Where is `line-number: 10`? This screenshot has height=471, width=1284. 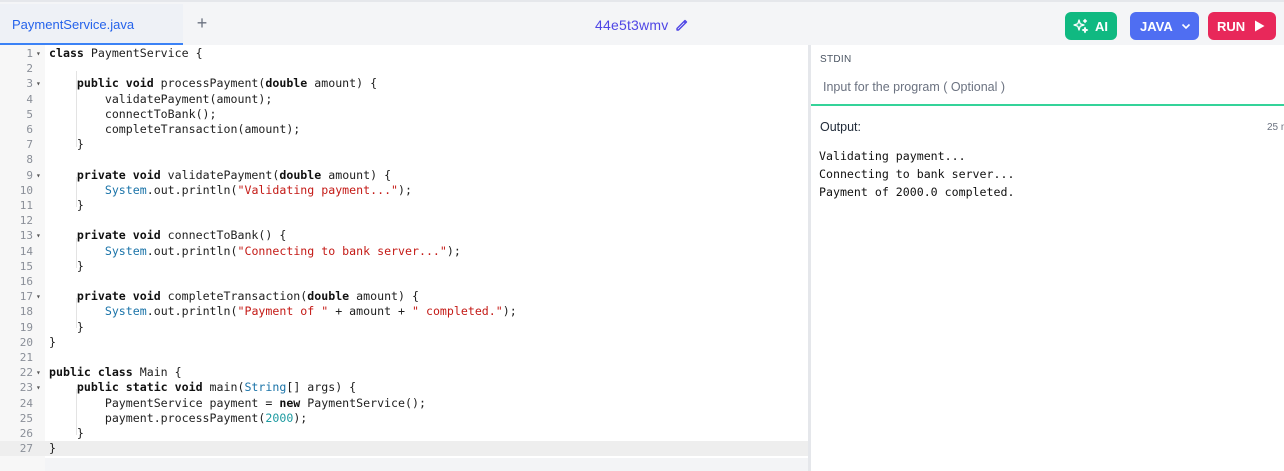
line-number: 10 is located at coordinates (26, 190).